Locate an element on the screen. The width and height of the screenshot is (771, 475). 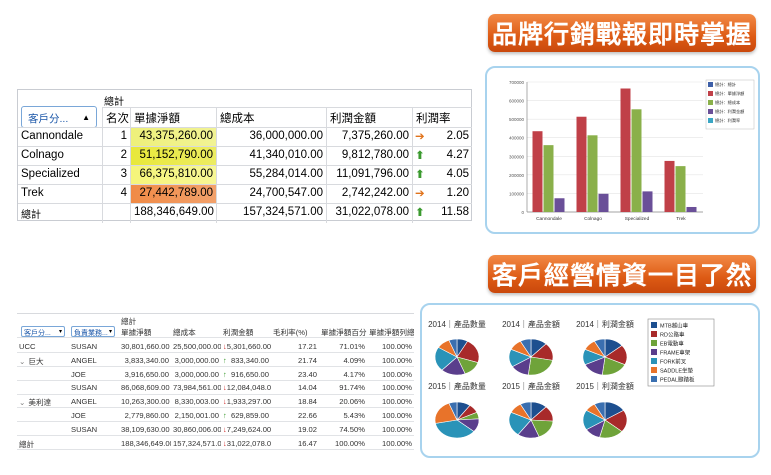
y-tick-label: 700000 is located at coordinates (517, 82).